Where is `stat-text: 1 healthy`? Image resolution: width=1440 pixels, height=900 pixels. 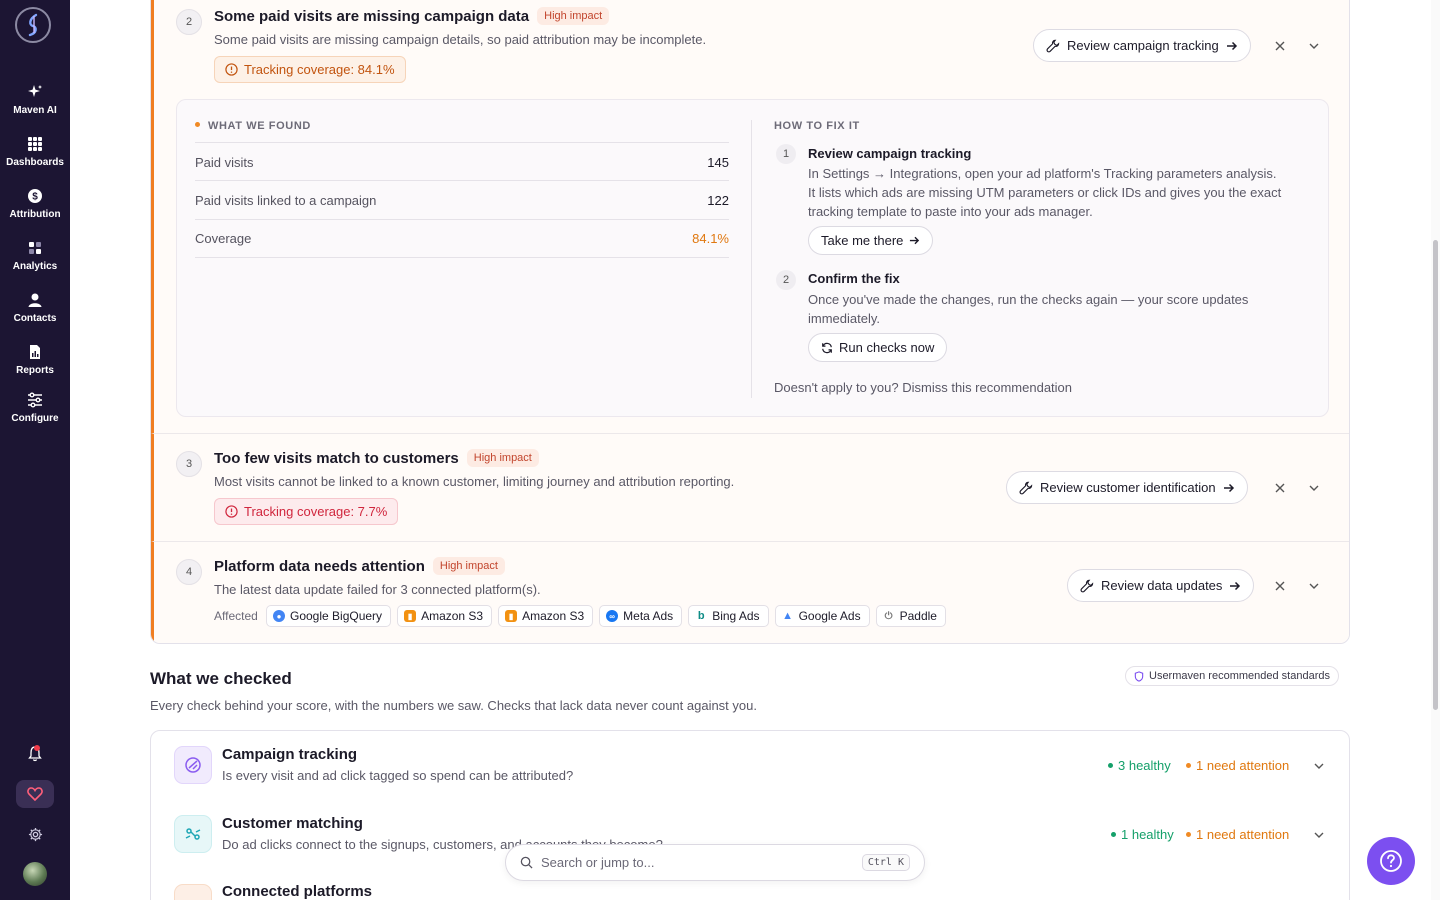 stat-text: 1 healthy is located at coordinates (1147, 834).